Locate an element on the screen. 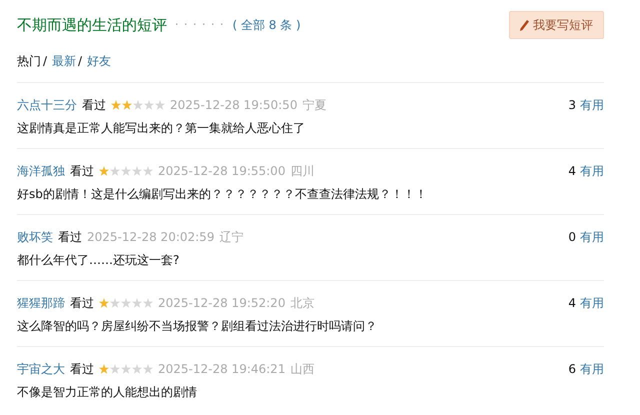 The width and height of the screenshot is (640, 415). username-link: 六点十三分 is located at coordinates (47, 105).